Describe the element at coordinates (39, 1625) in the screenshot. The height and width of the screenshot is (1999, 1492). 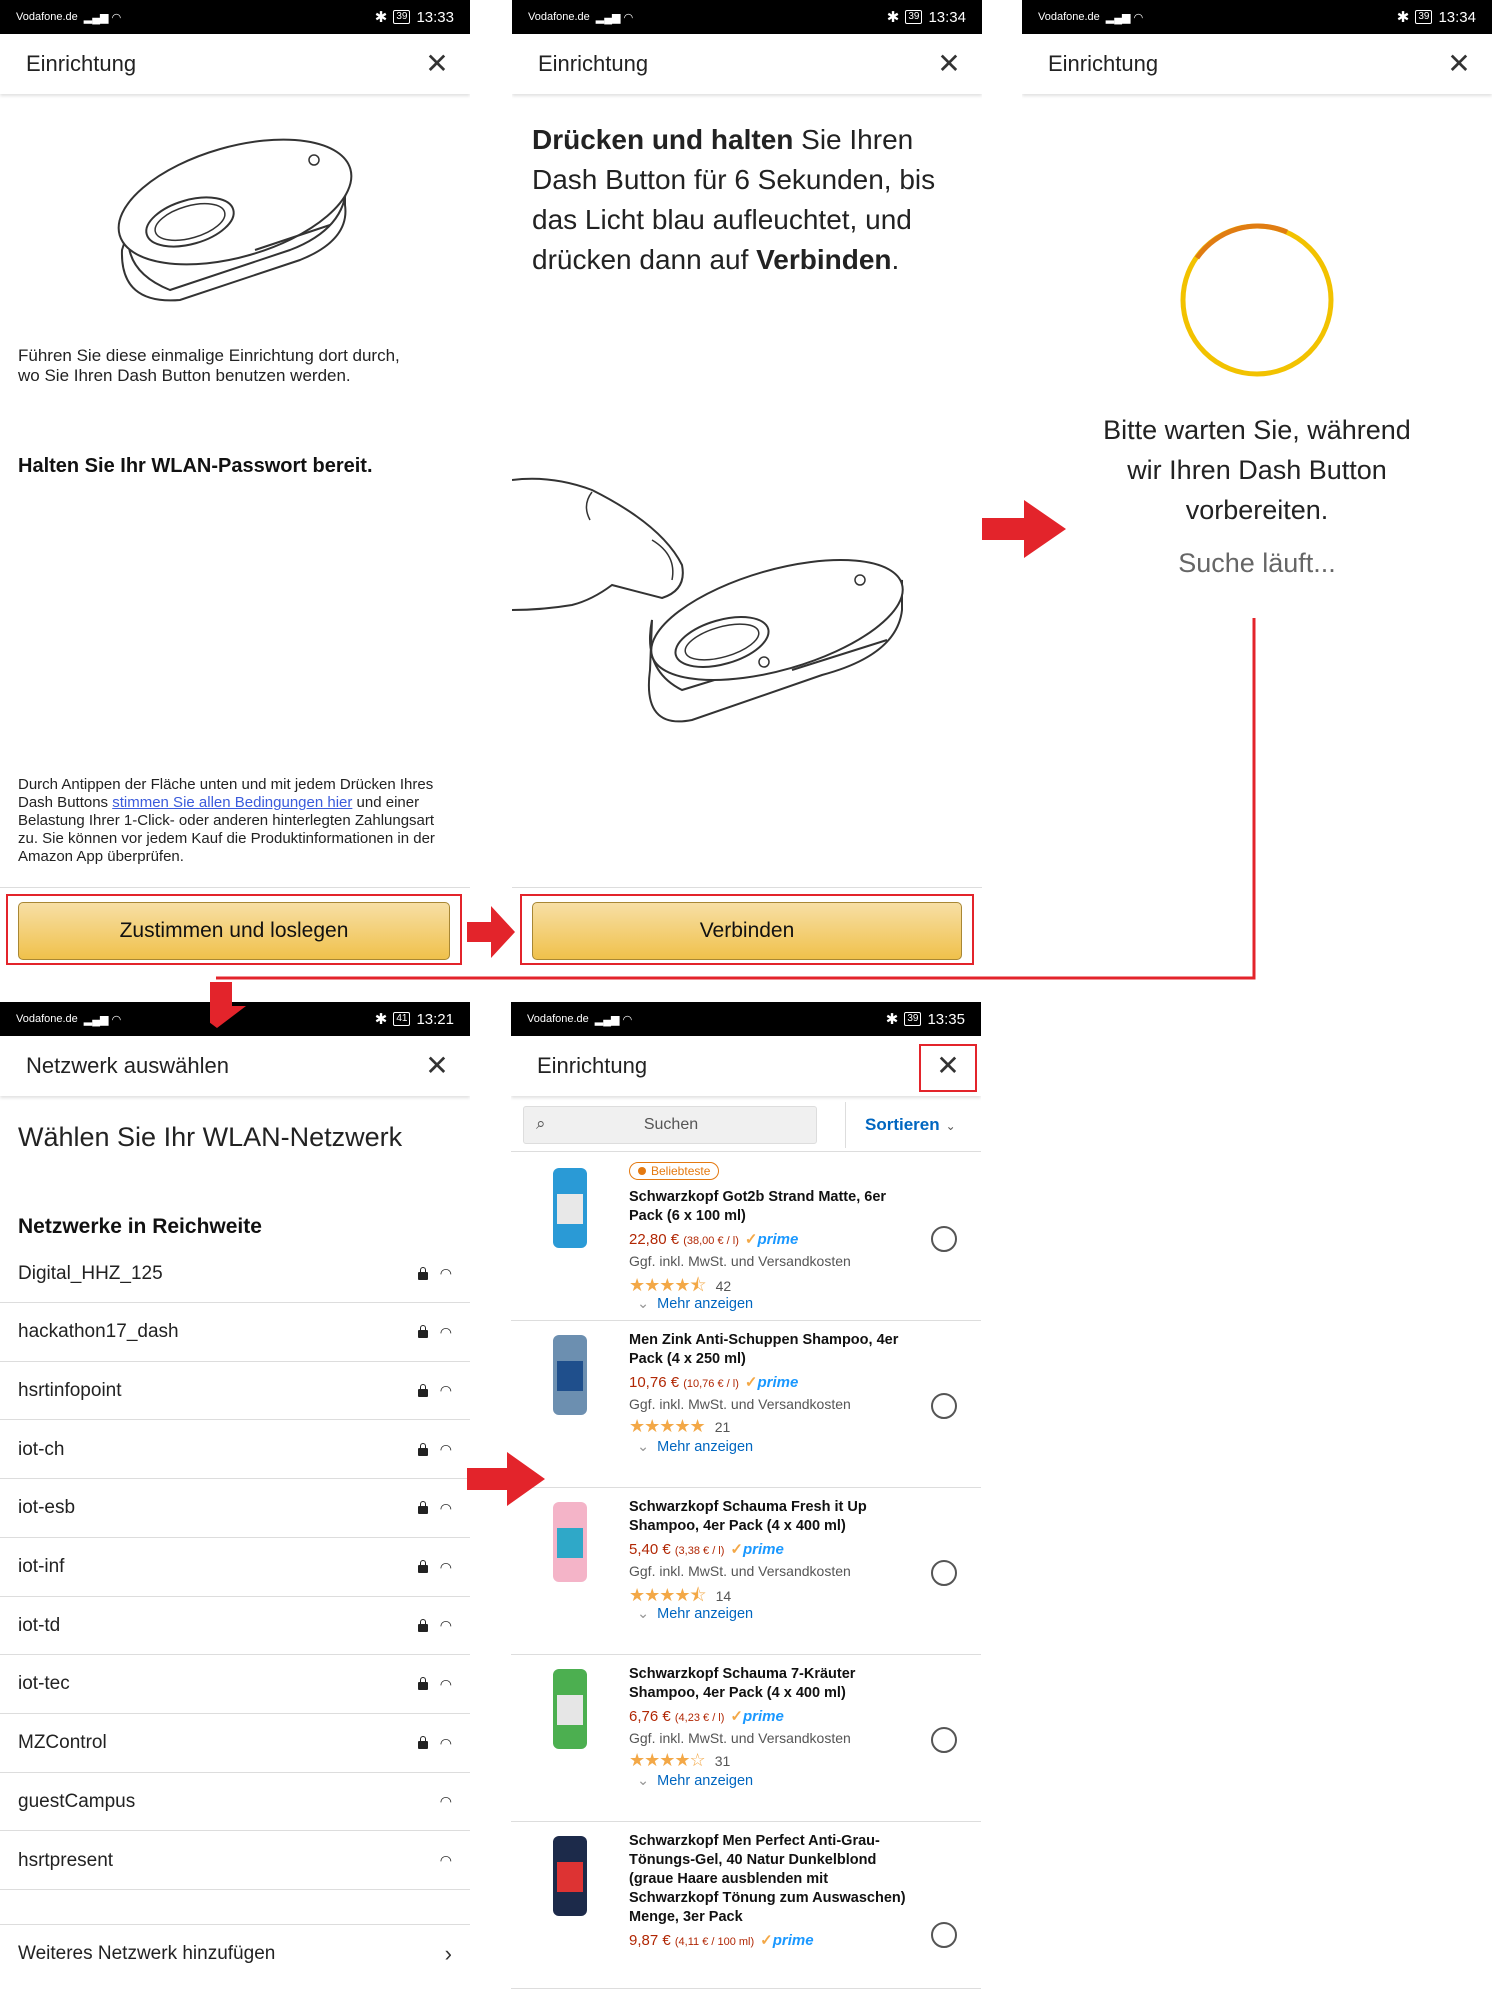
I see `network-name: iot-td` at that location.